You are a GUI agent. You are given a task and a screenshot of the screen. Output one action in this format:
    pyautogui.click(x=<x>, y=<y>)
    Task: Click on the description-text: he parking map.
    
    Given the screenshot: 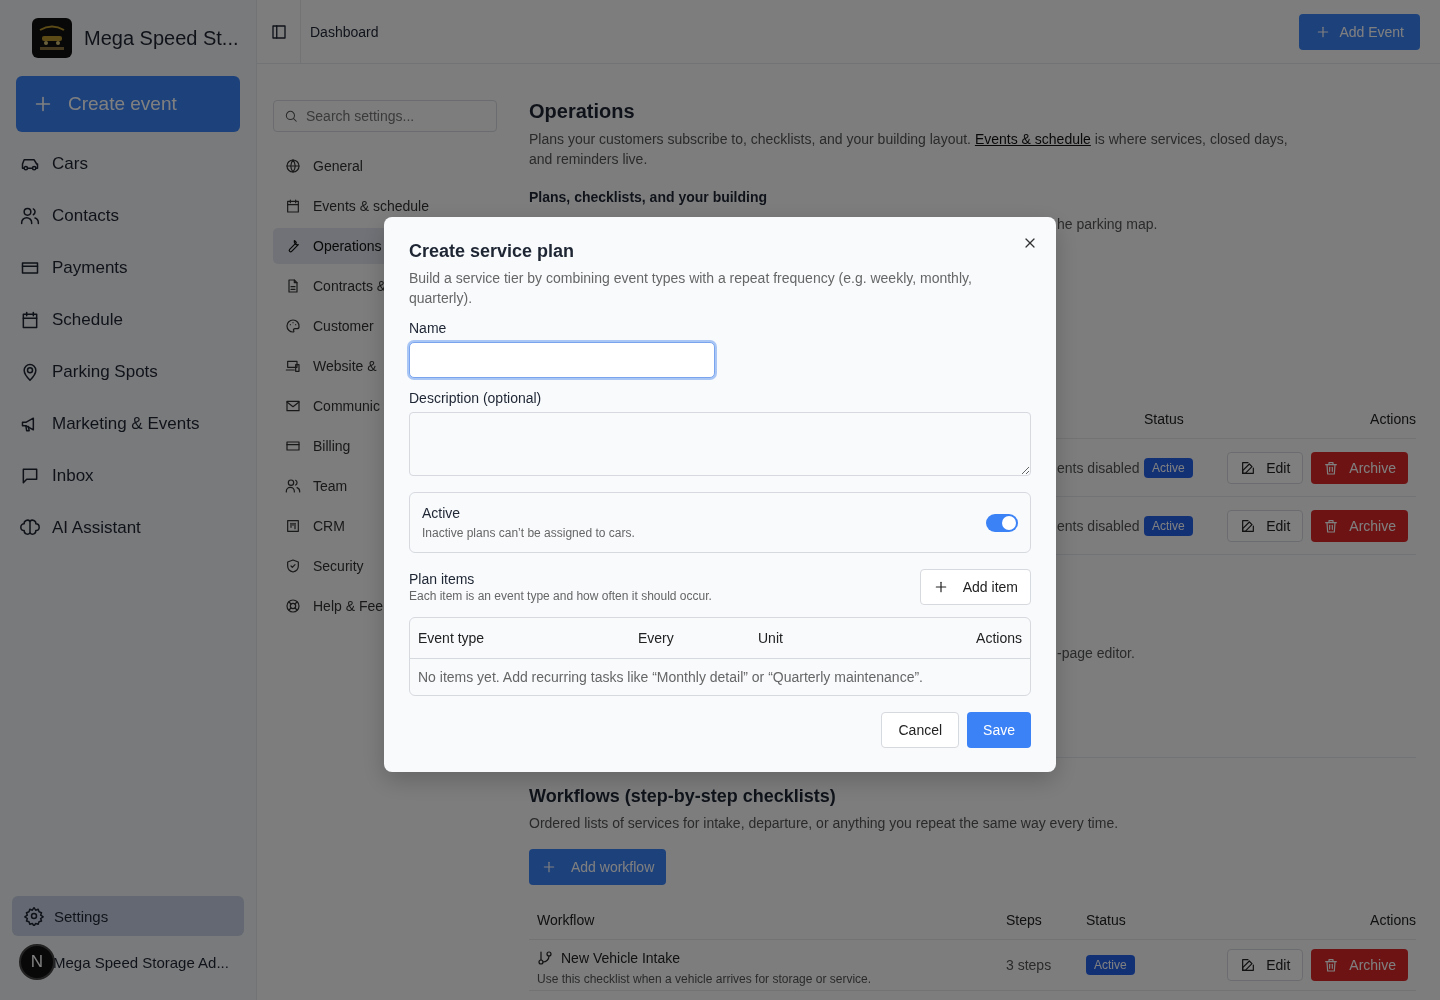 What is the action you would take?
    pyautogui.click(x=1107, y=224)
    